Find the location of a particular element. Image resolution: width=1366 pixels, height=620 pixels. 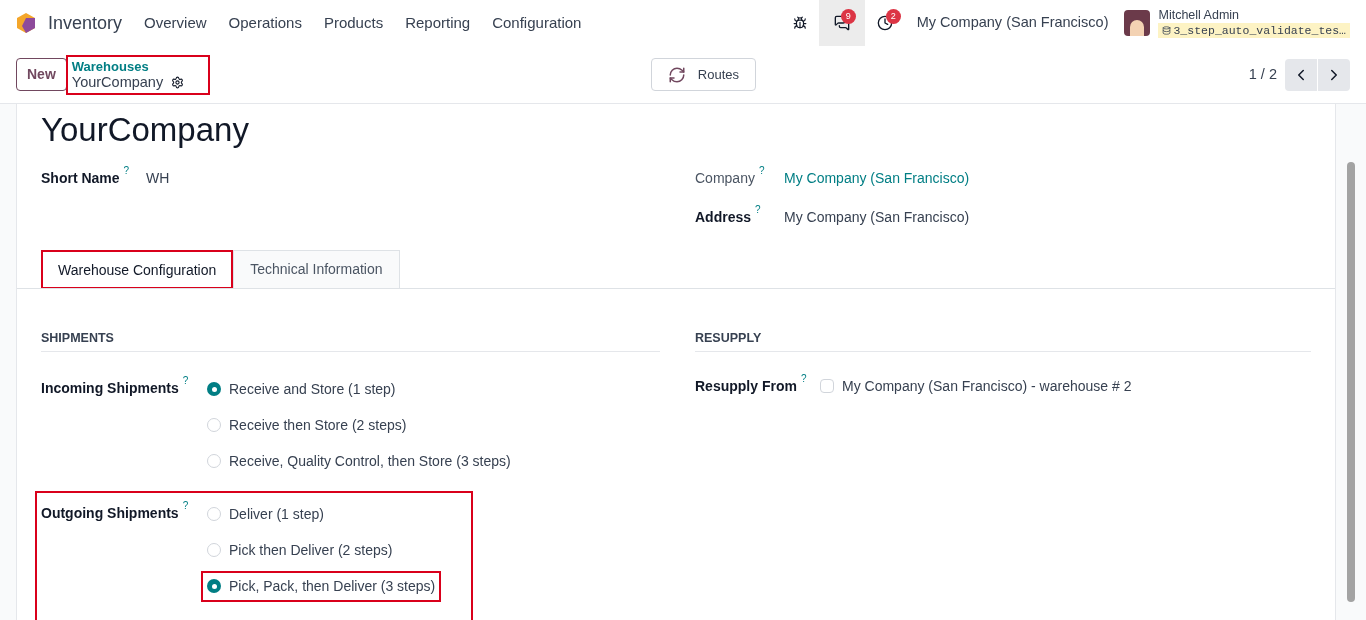

user-avatar is located at coordinates (1137, 23).